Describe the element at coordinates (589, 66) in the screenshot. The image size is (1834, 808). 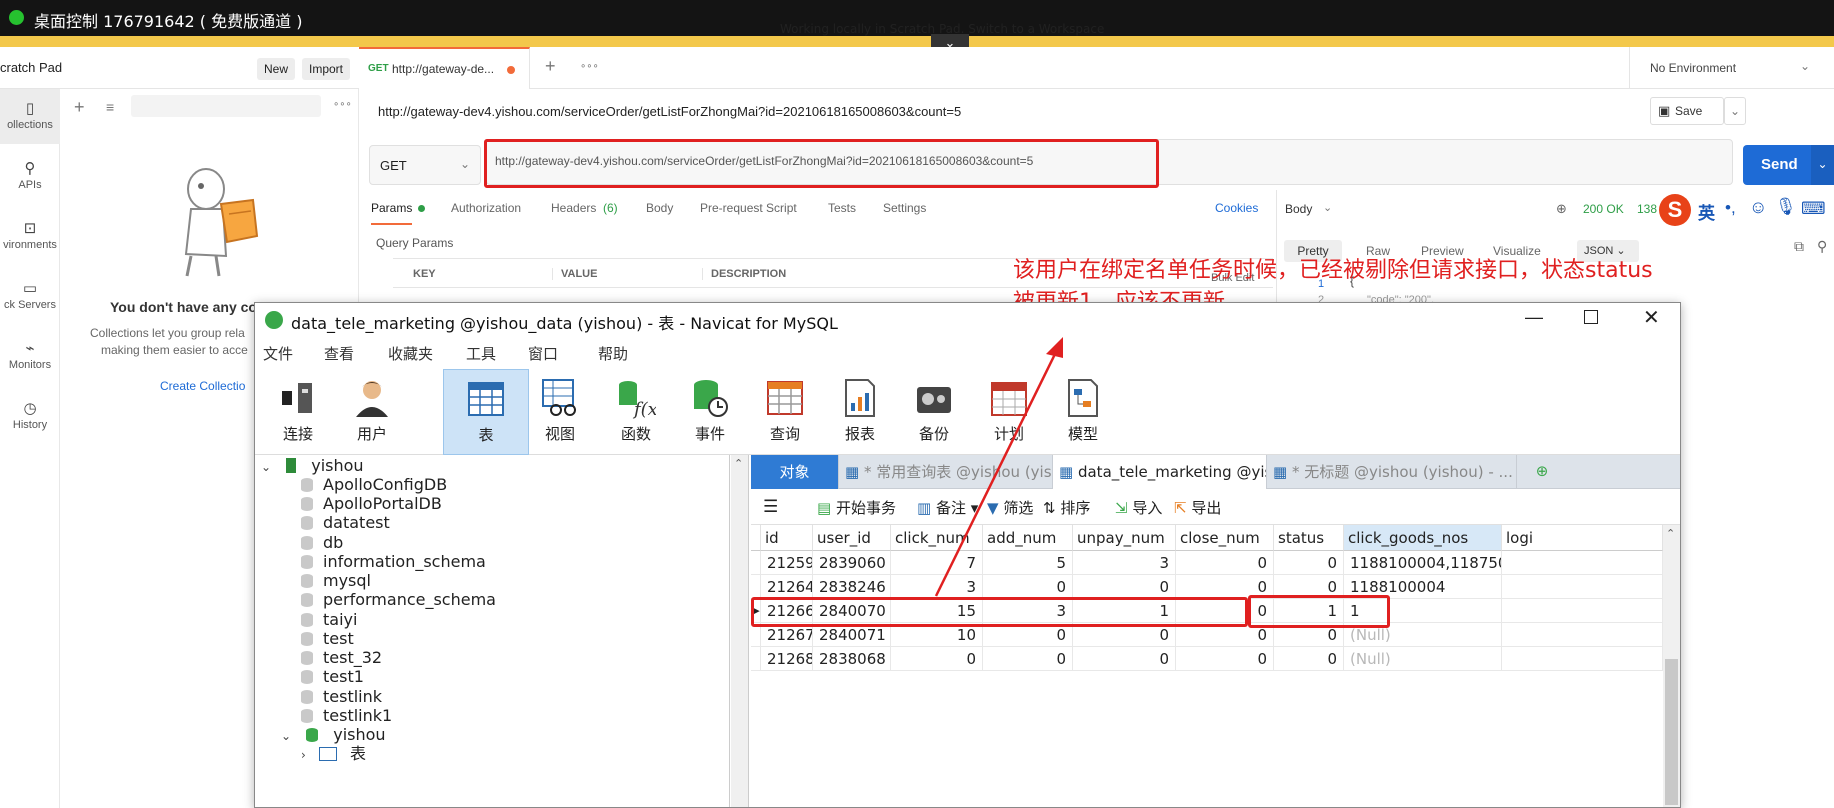
I see `tab-options-icon: ∘∘∘` at that location.